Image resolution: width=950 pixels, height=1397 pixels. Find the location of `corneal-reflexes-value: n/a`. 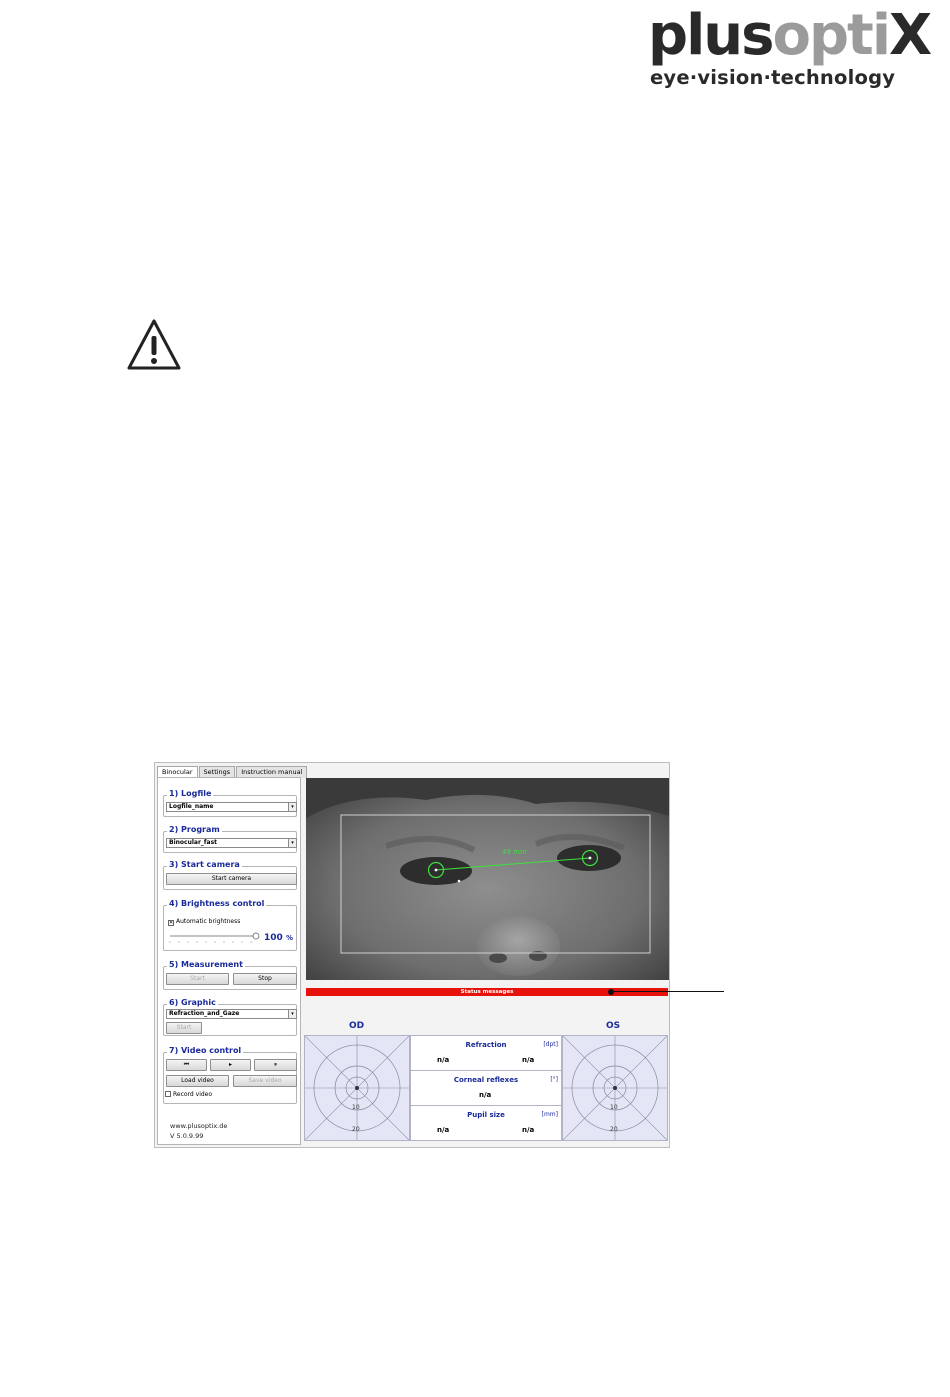

corneal-reflexes-value: n/a is located at coordinates (485, 1095).